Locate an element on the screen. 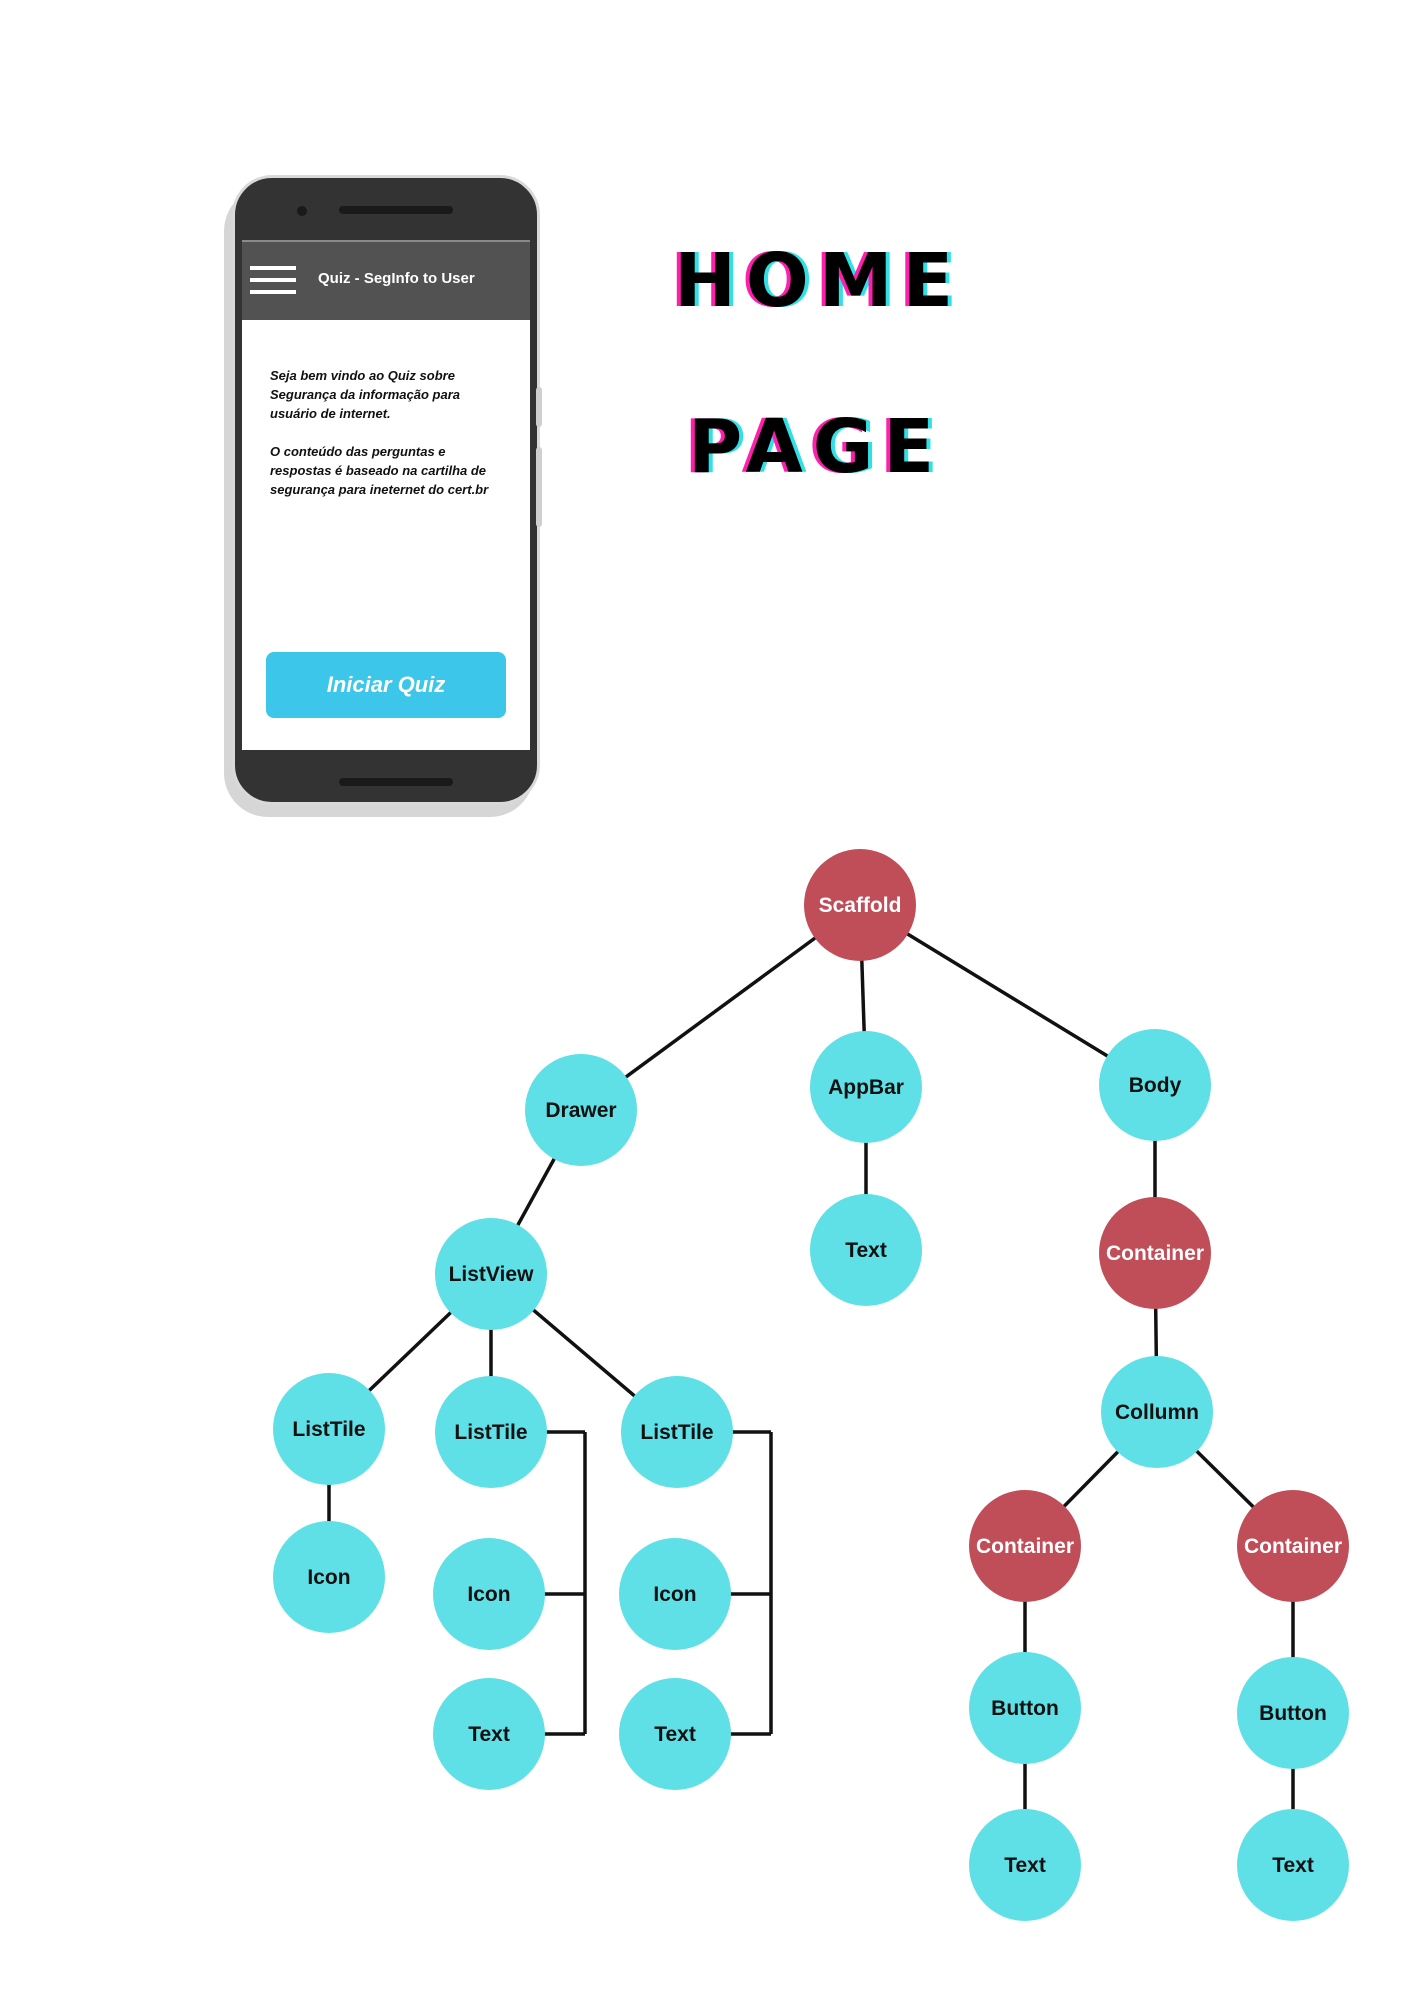 The height and width of the screenshot is (2000, 1414). node-button2-text: Text is located at coordinates (1293, 1865).